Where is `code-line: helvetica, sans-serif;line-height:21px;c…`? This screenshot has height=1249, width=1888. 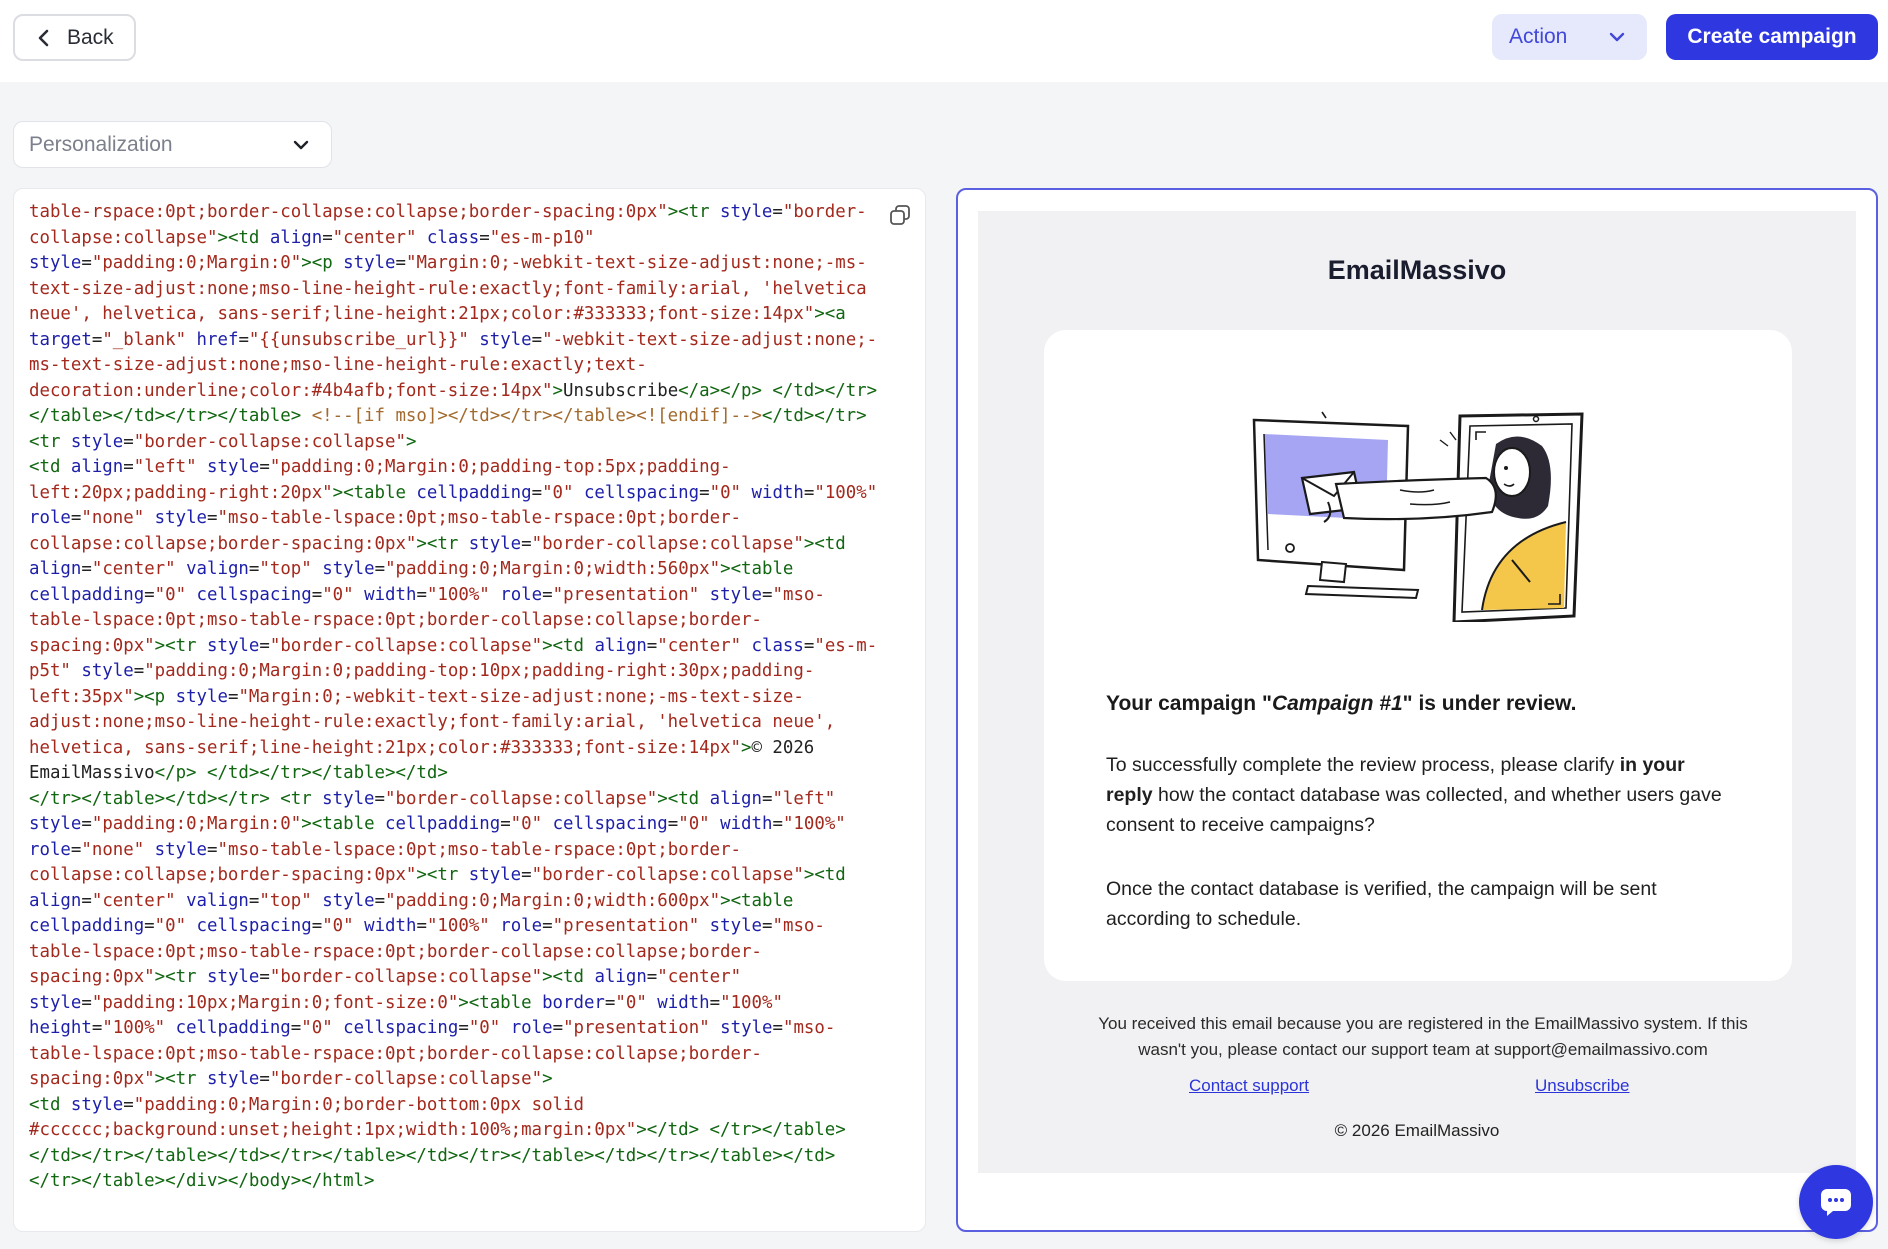
code-line: helvetica, sans-serif;line-height:21px;c… is located at coordinates (422, 747).